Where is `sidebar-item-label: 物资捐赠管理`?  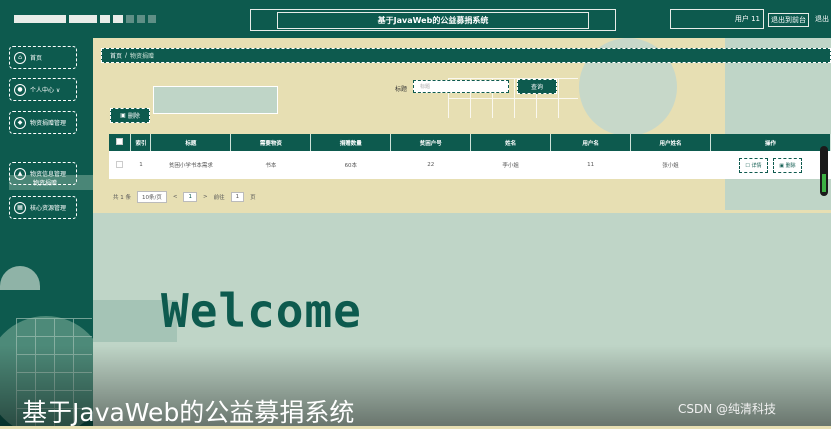 sidebar-item-label: 物资捐赠管理 is located at coordinates (48, 123).